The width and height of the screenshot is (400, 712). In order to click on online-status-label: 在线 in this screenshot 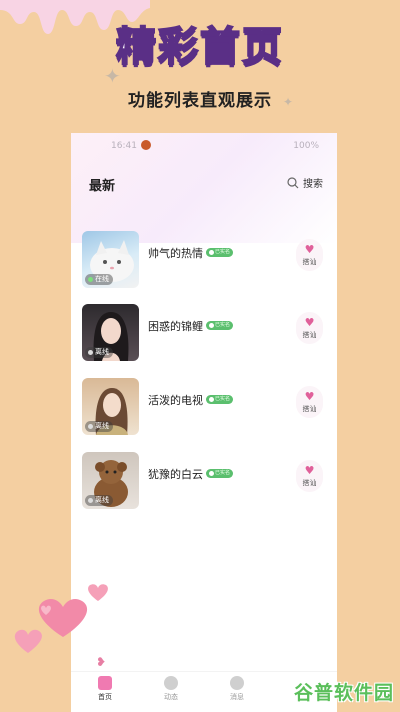, I will do `click(102, 279)`.